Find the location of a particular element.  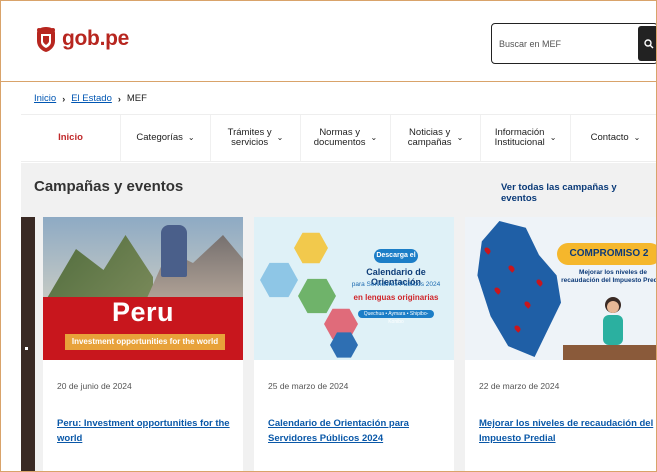

nav-item-label: Categorías is located at coordinates (159, 138).